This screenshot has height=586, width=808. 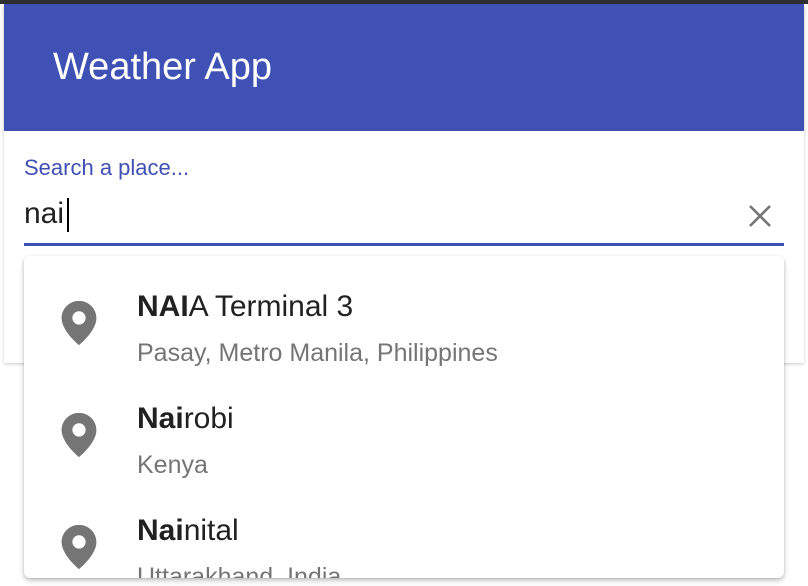 I want to click on app-title: Weather App, so click(x=163, y=67).